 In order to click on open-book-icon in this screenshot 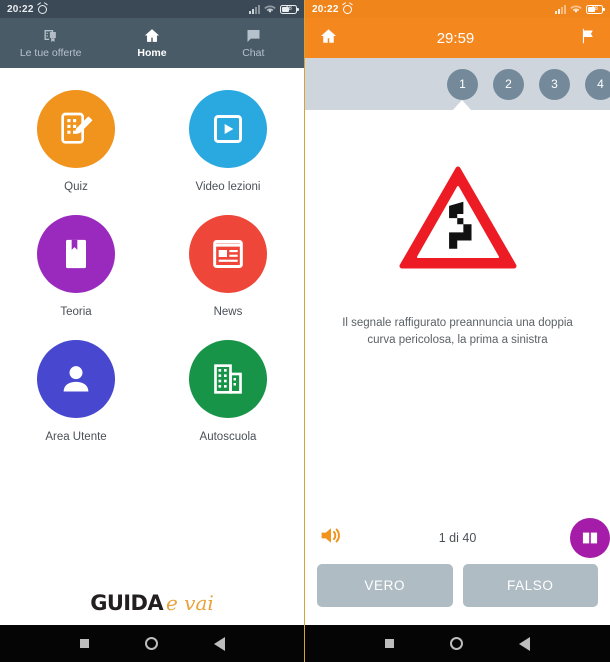, I will do `click(590, 538)`.